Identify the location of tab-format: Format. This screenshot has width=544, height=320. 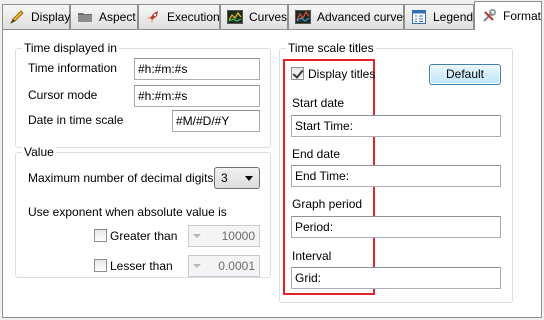
(508, 15).